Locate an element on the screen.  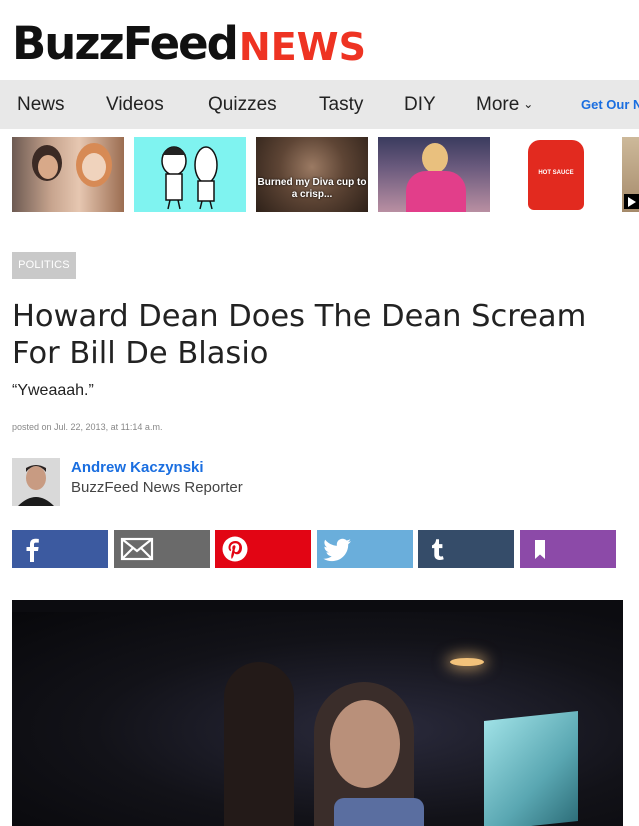
thumbnail-link-5: HOT SAUCE is located at coordinates (556, 174).